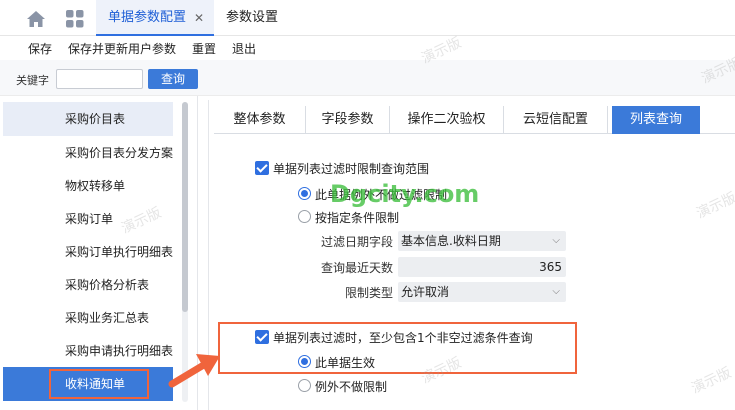 Image resolution: width=735 pixels, height=410 pixels. Describe the element at coordinates (367, 78) in the screenshot. I see `search-row: 关键字 查询` at that location.